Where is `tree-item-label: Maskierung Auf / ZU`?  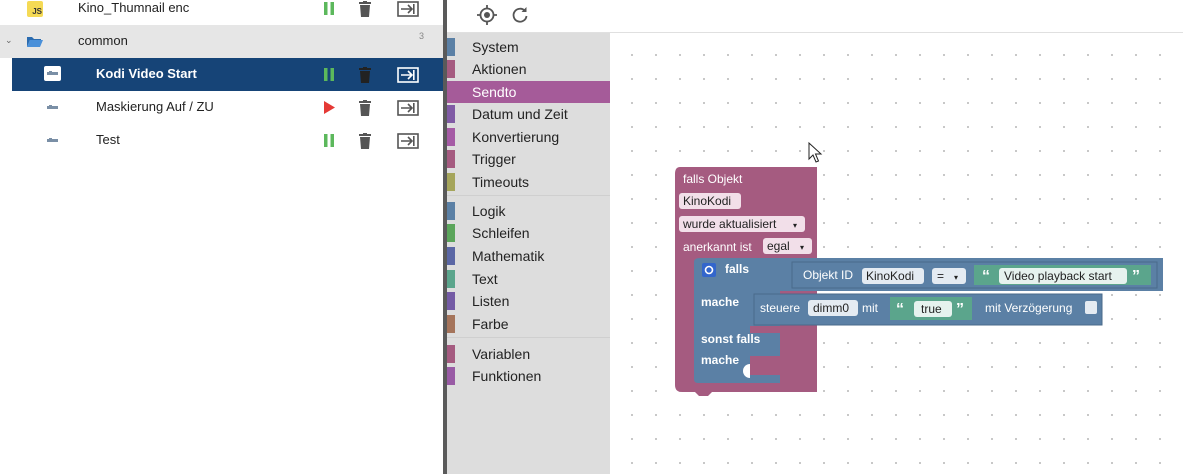
tree-item-label: Maskierung Auf / ZU is located at coordinates (155, 106).